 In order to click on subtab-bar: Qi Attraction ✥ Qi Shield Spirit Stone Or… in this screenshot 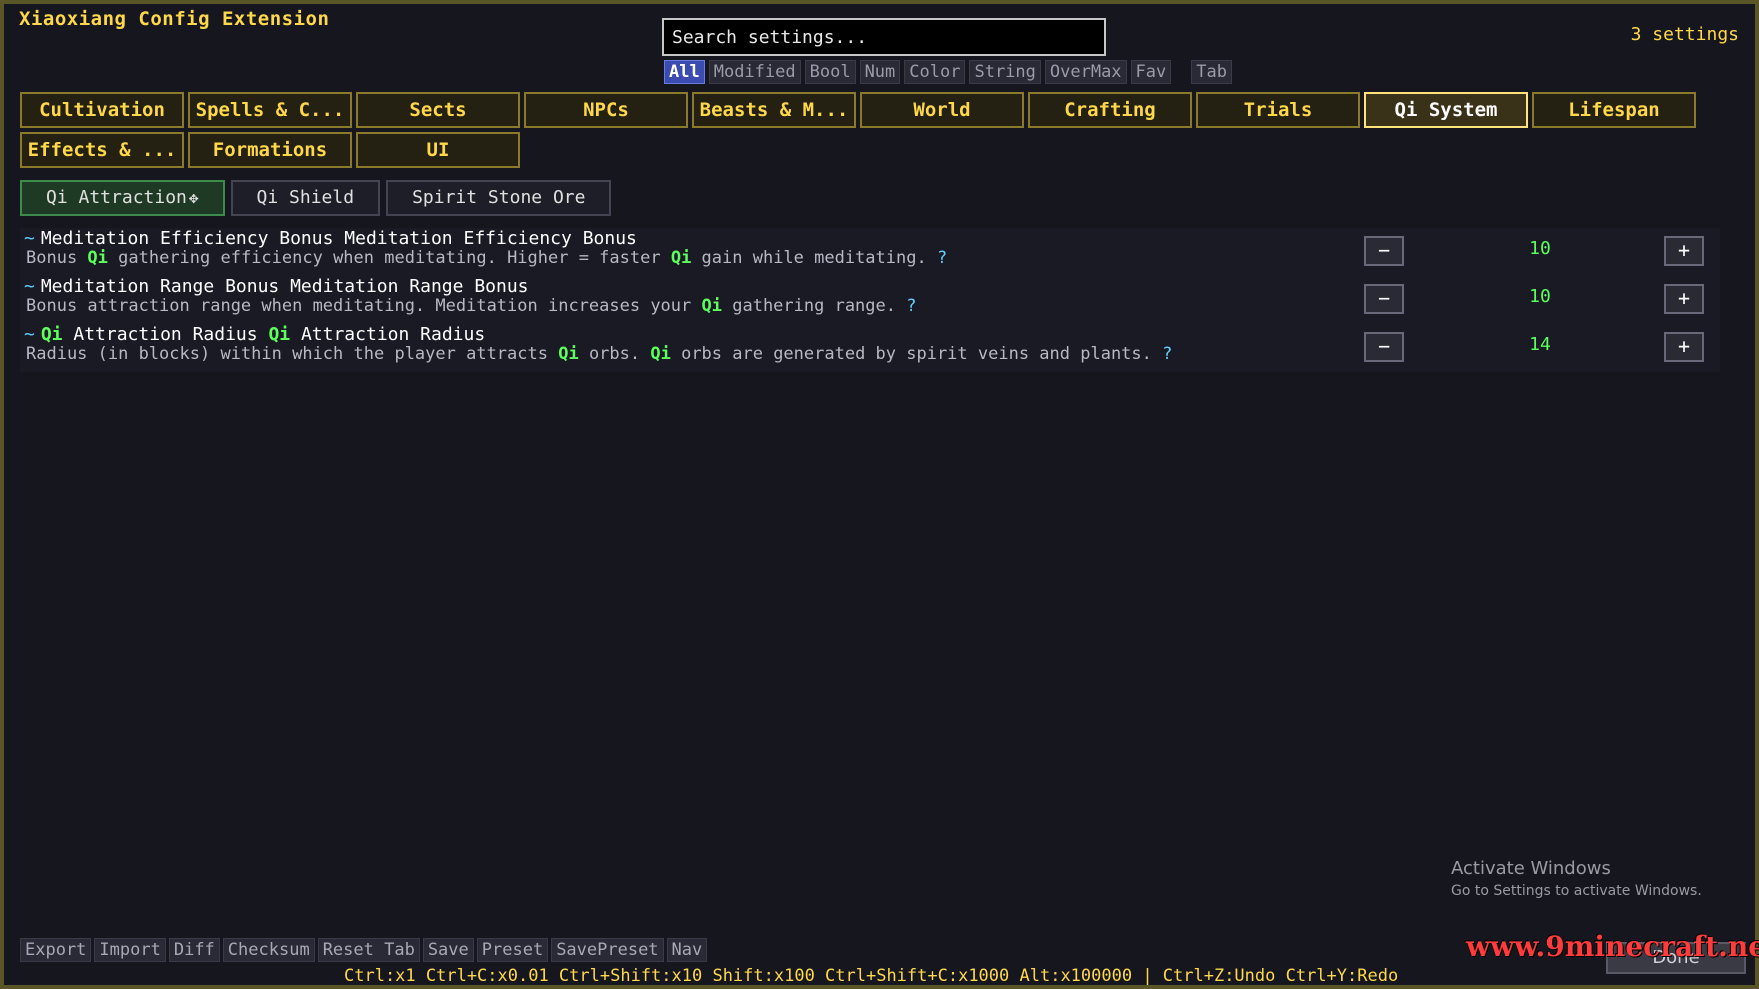, I will do `click(316, 198)`.